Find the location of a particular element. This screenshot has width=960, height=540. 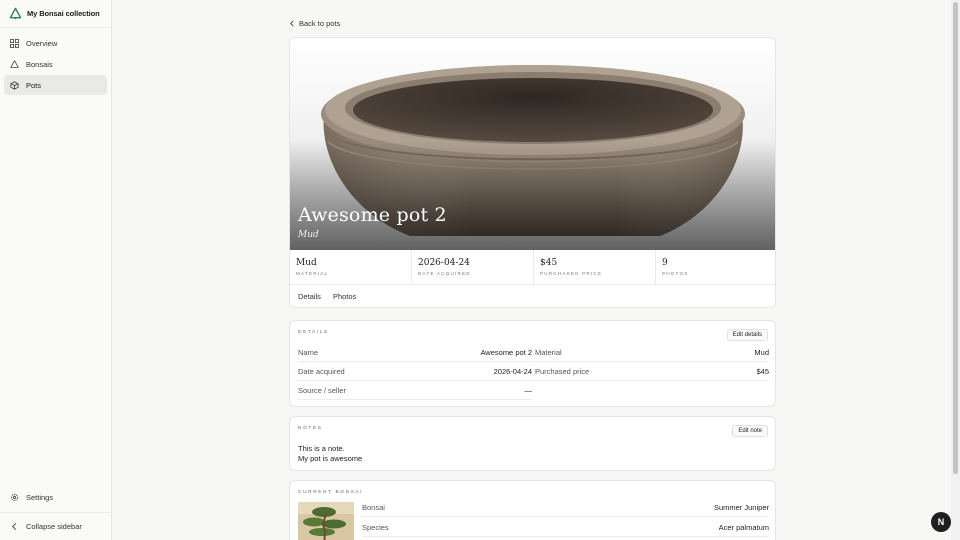

detail-key: Material is located at coordinates (548, 352).